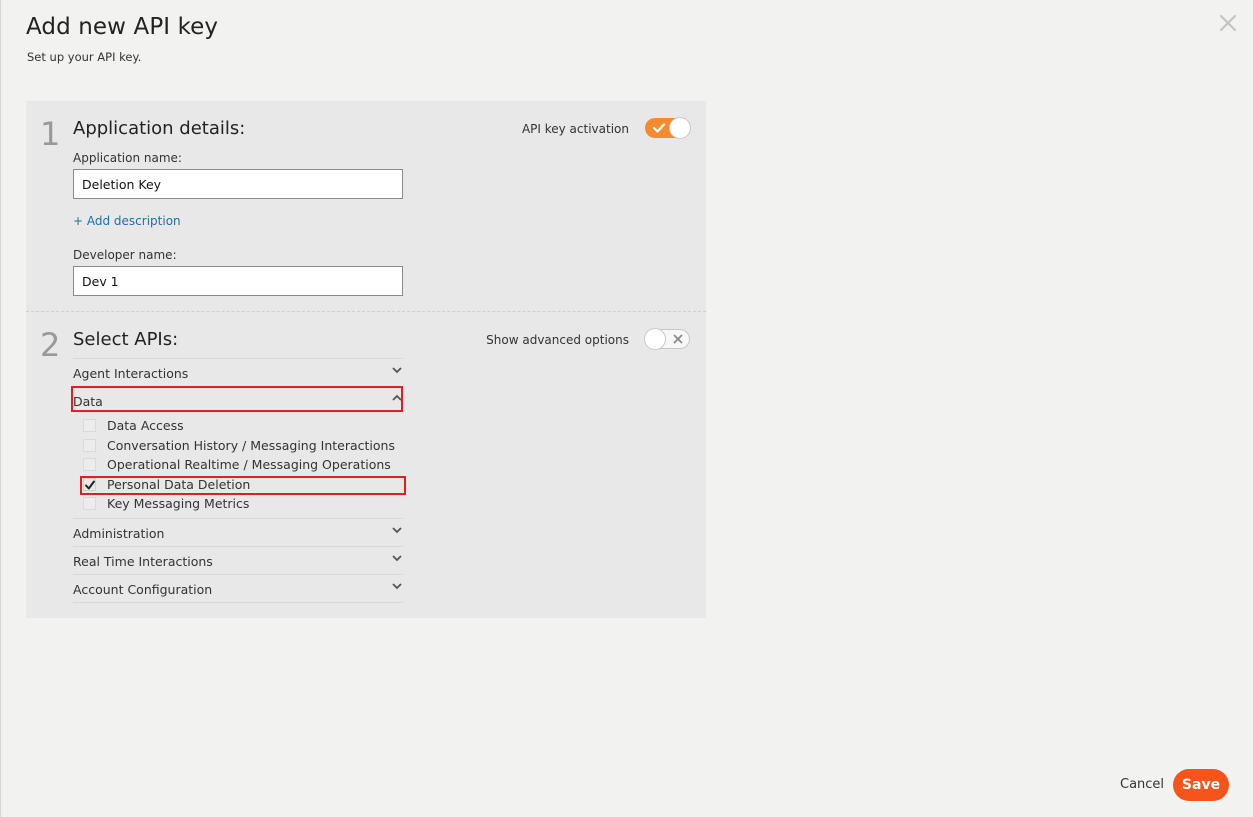 This screenshot has height=817, width=1253. What do you see at coordinates (1228, 23) in the screenshot?
I see `close-icon` at bounding box center [1228, 23].